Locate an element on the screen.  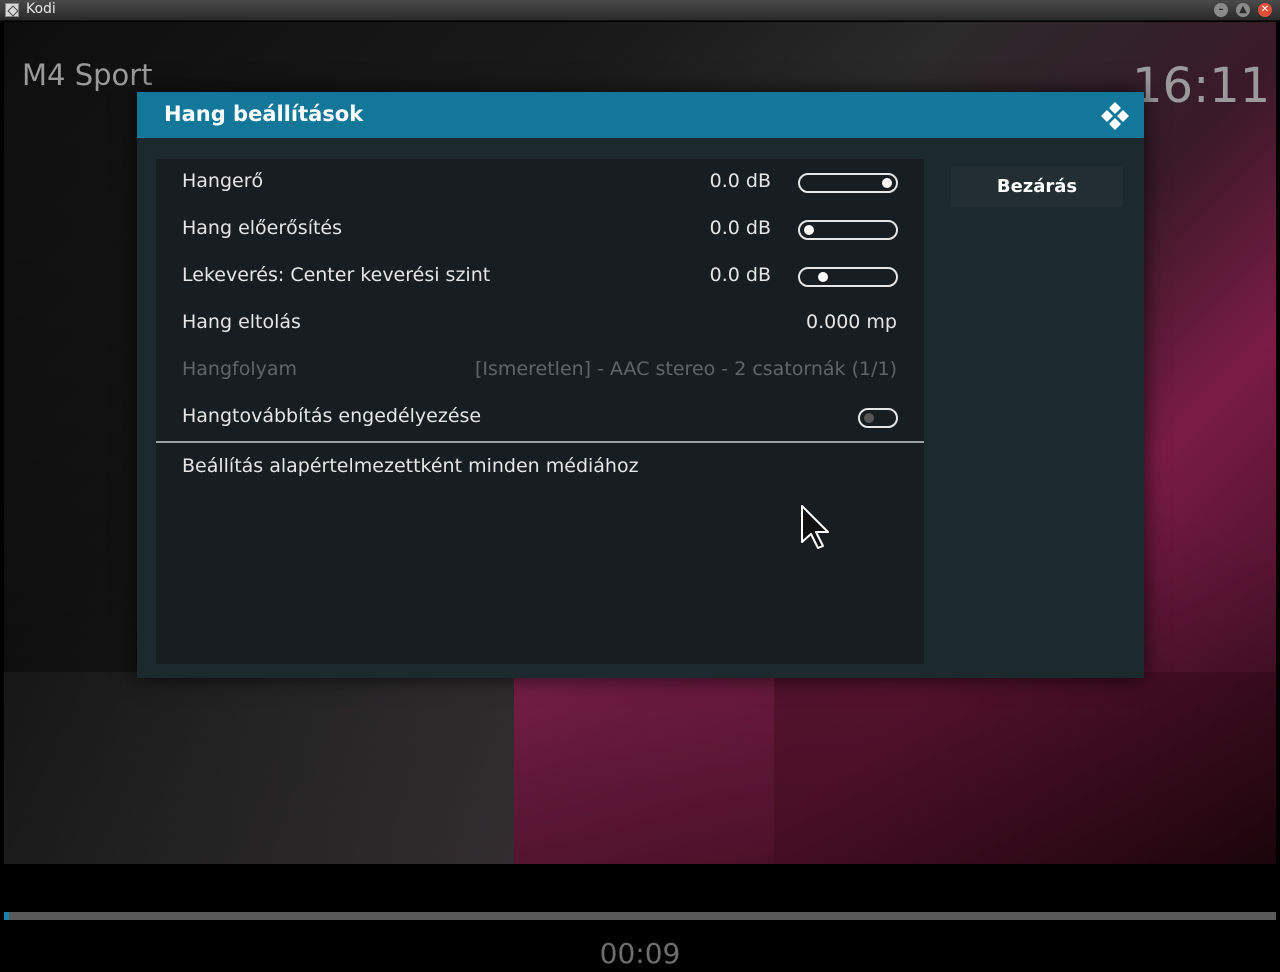
setting-row-passthrough: Hangtovábbítás engedélyezése is located at coordinates (540, 417).